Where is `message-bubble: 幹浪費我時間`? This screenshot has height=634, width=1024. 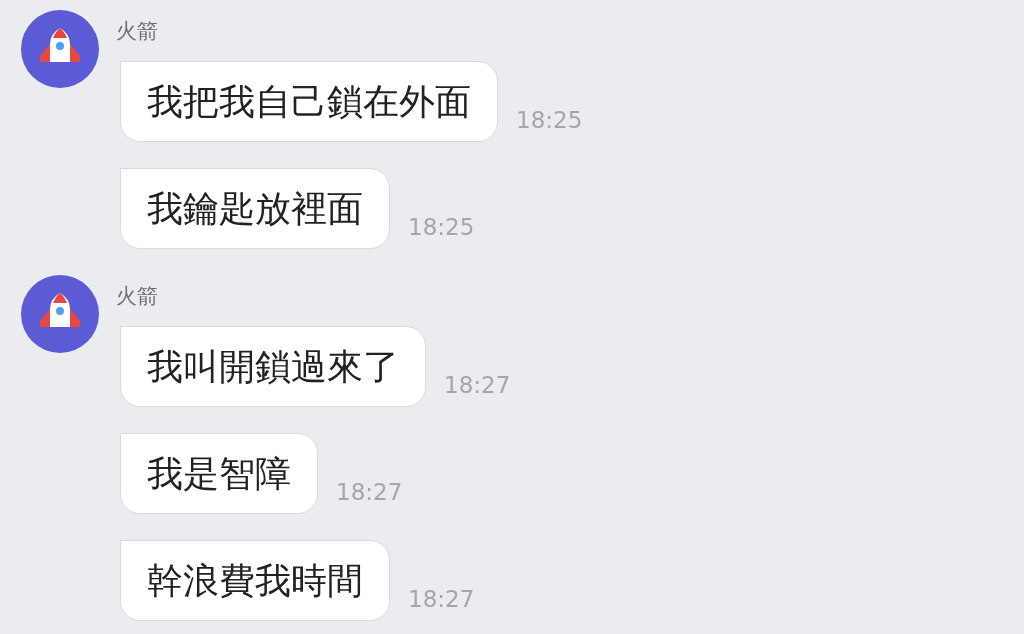 message-bubble: 幹浪費我時間 is located at coordinates (255, 580).